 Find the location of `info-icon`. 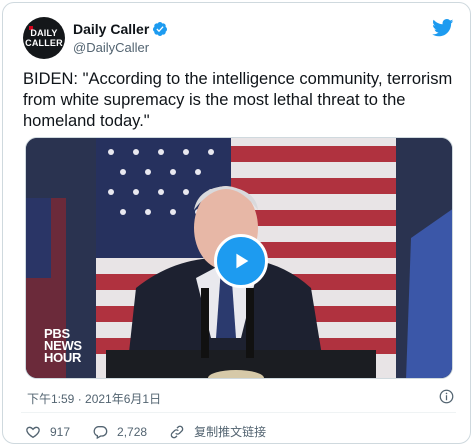

info-icon is located at coordinates (446, 396).